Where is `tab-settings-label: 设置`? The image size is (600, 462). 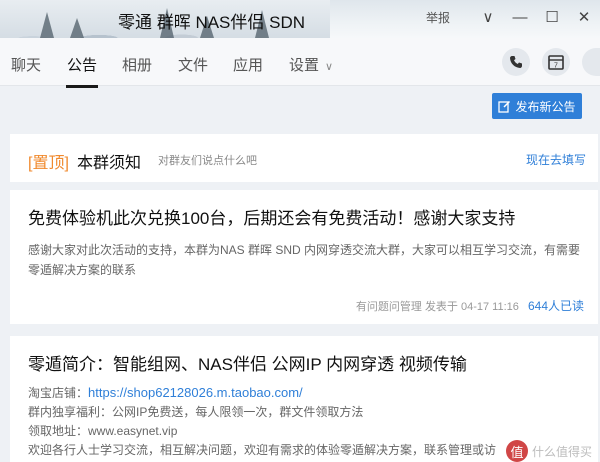 tab-settings-label: 设置 is located at coordinates (304, 65).